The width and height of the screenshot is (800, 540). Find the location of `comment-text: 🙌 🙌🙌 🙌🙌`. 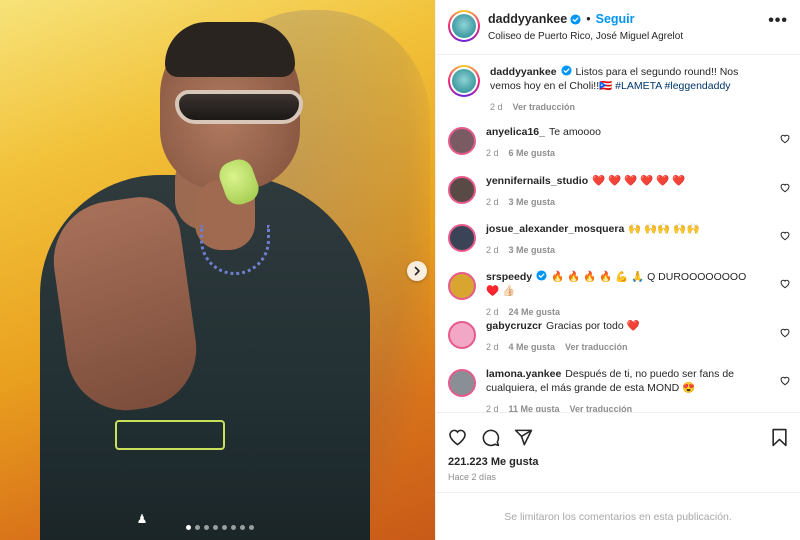

comment-text: 🙌 🙌🙌 🙌🙌 is located at coordinates (664, 229).